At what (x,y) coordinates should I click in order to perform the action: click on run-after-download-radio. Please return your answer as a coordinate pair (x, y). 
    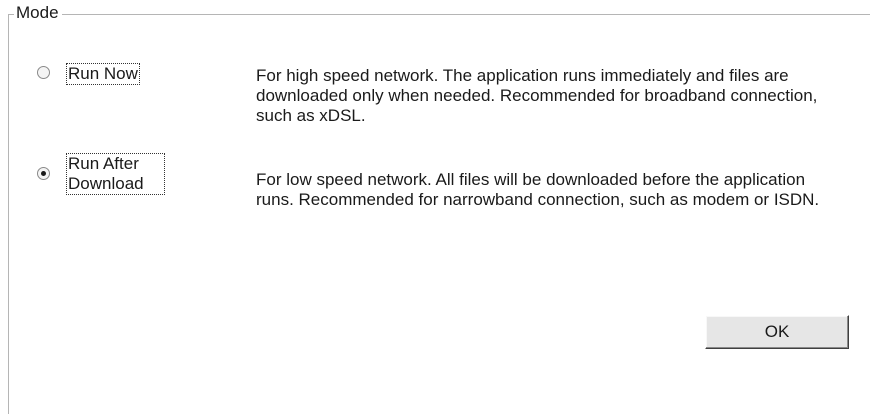
    Looking at the image, I should click on (43, 173).